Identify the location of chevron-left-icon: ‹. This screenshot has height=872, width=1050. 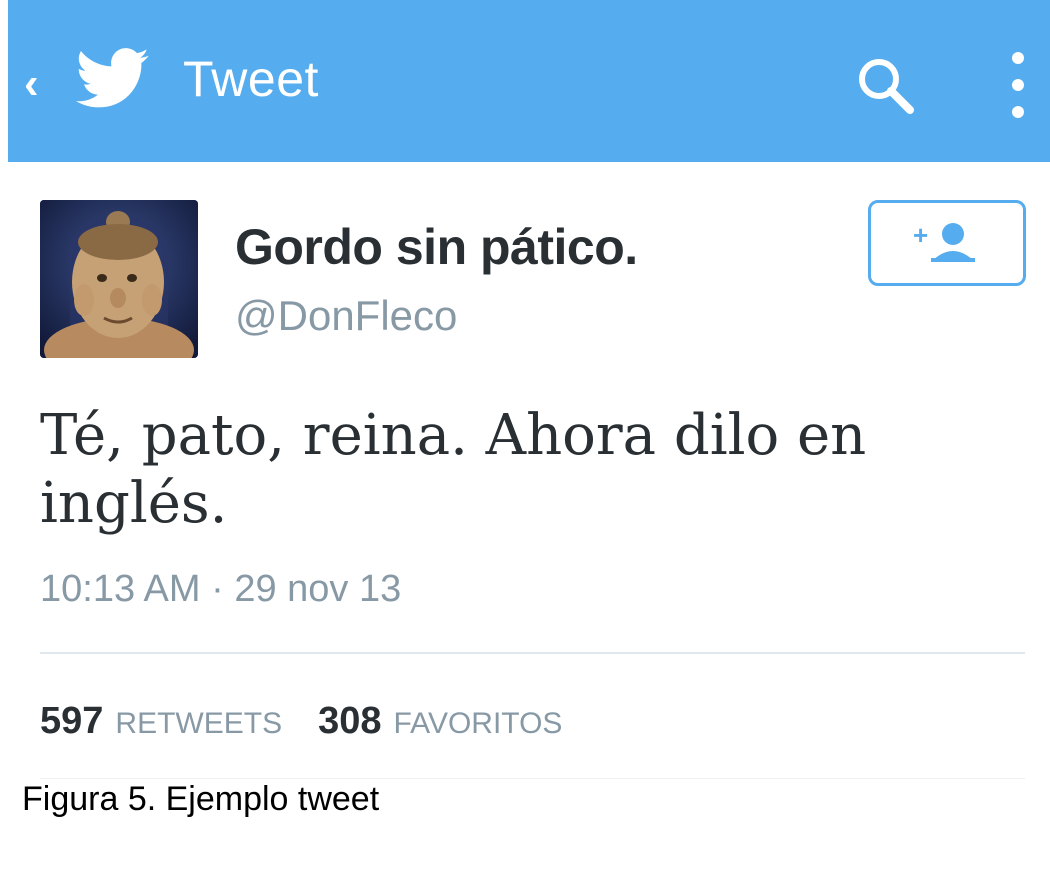
(31, 84).